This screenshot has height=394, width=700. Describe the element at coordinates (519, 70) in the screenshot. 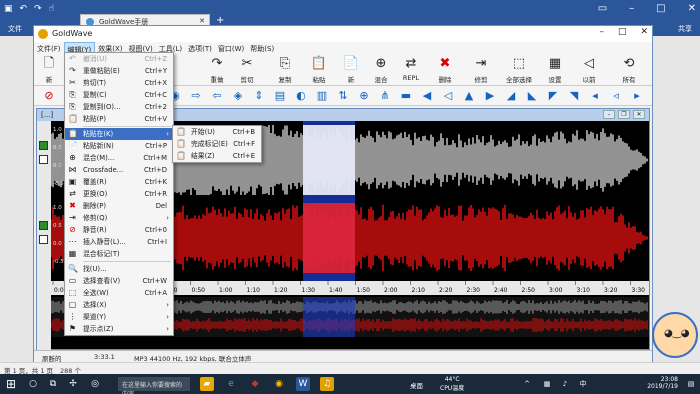

I see `toolbar-button-select-all: ⬚ 全部选择` at that location.